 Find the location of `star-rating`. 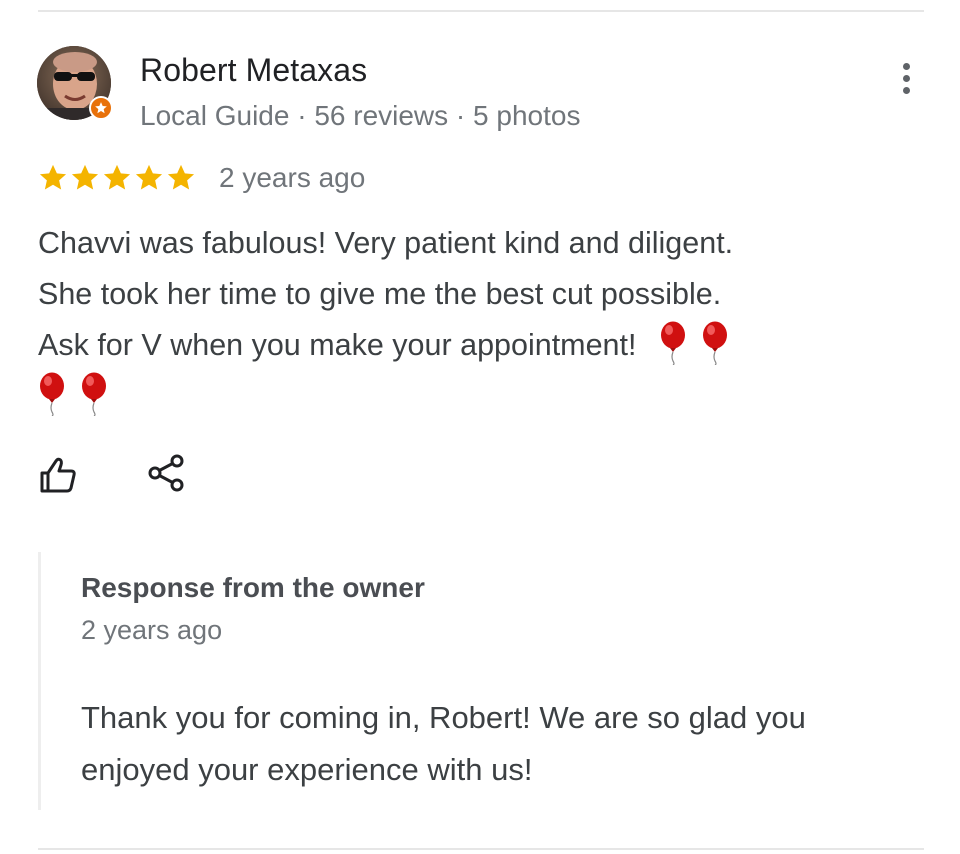

star-rating is located at coordinates (117, 178).